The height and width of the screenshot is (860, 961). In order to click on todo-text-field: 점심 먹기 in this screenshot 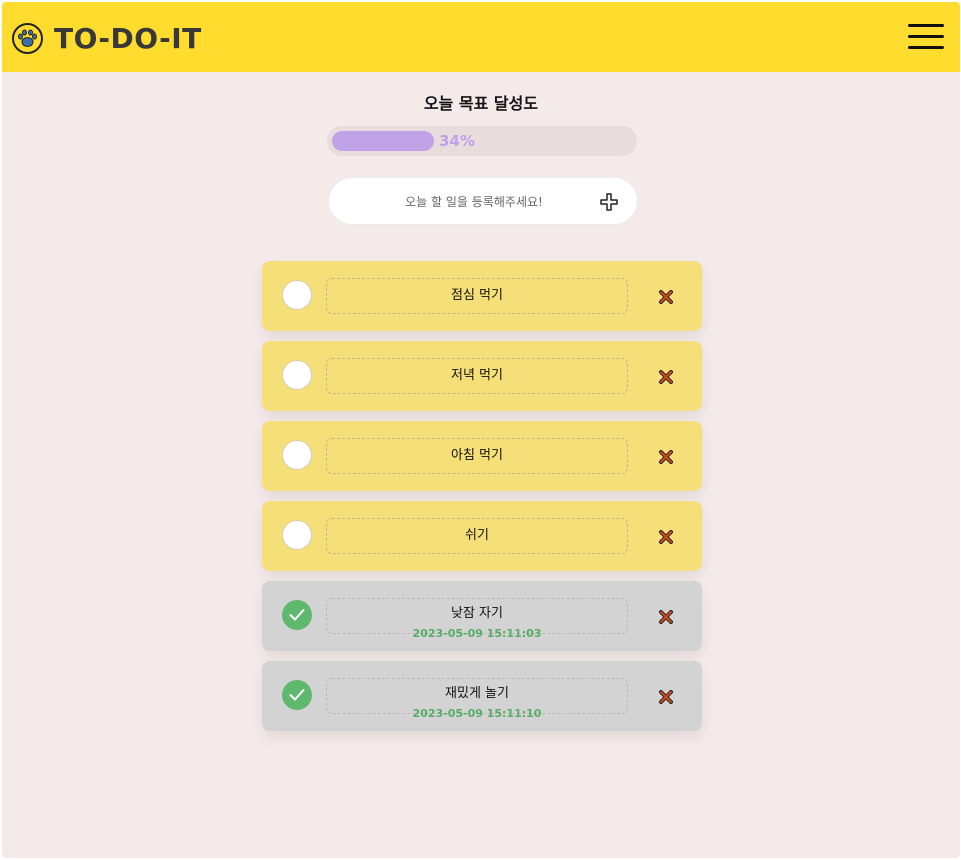, I will do `click(477, 296)`.